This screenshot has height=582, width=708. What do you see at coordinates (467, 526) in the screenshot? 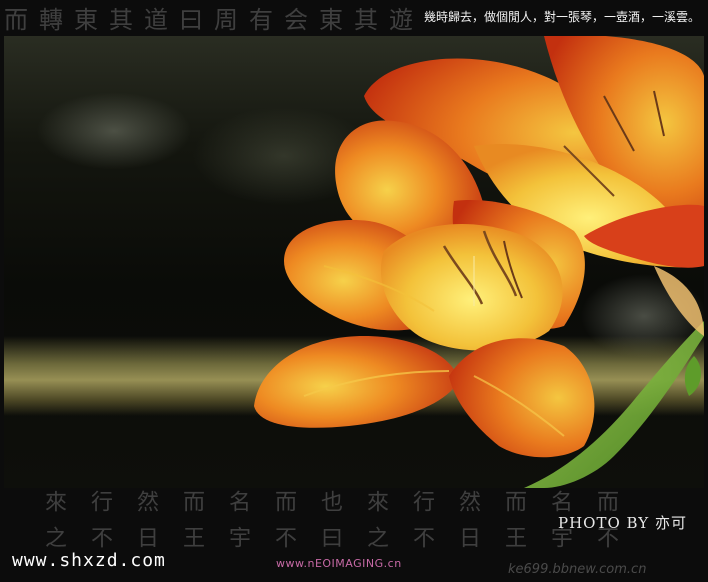
I see `calligraphy-column: 然日` at bounding box center [467, 526].